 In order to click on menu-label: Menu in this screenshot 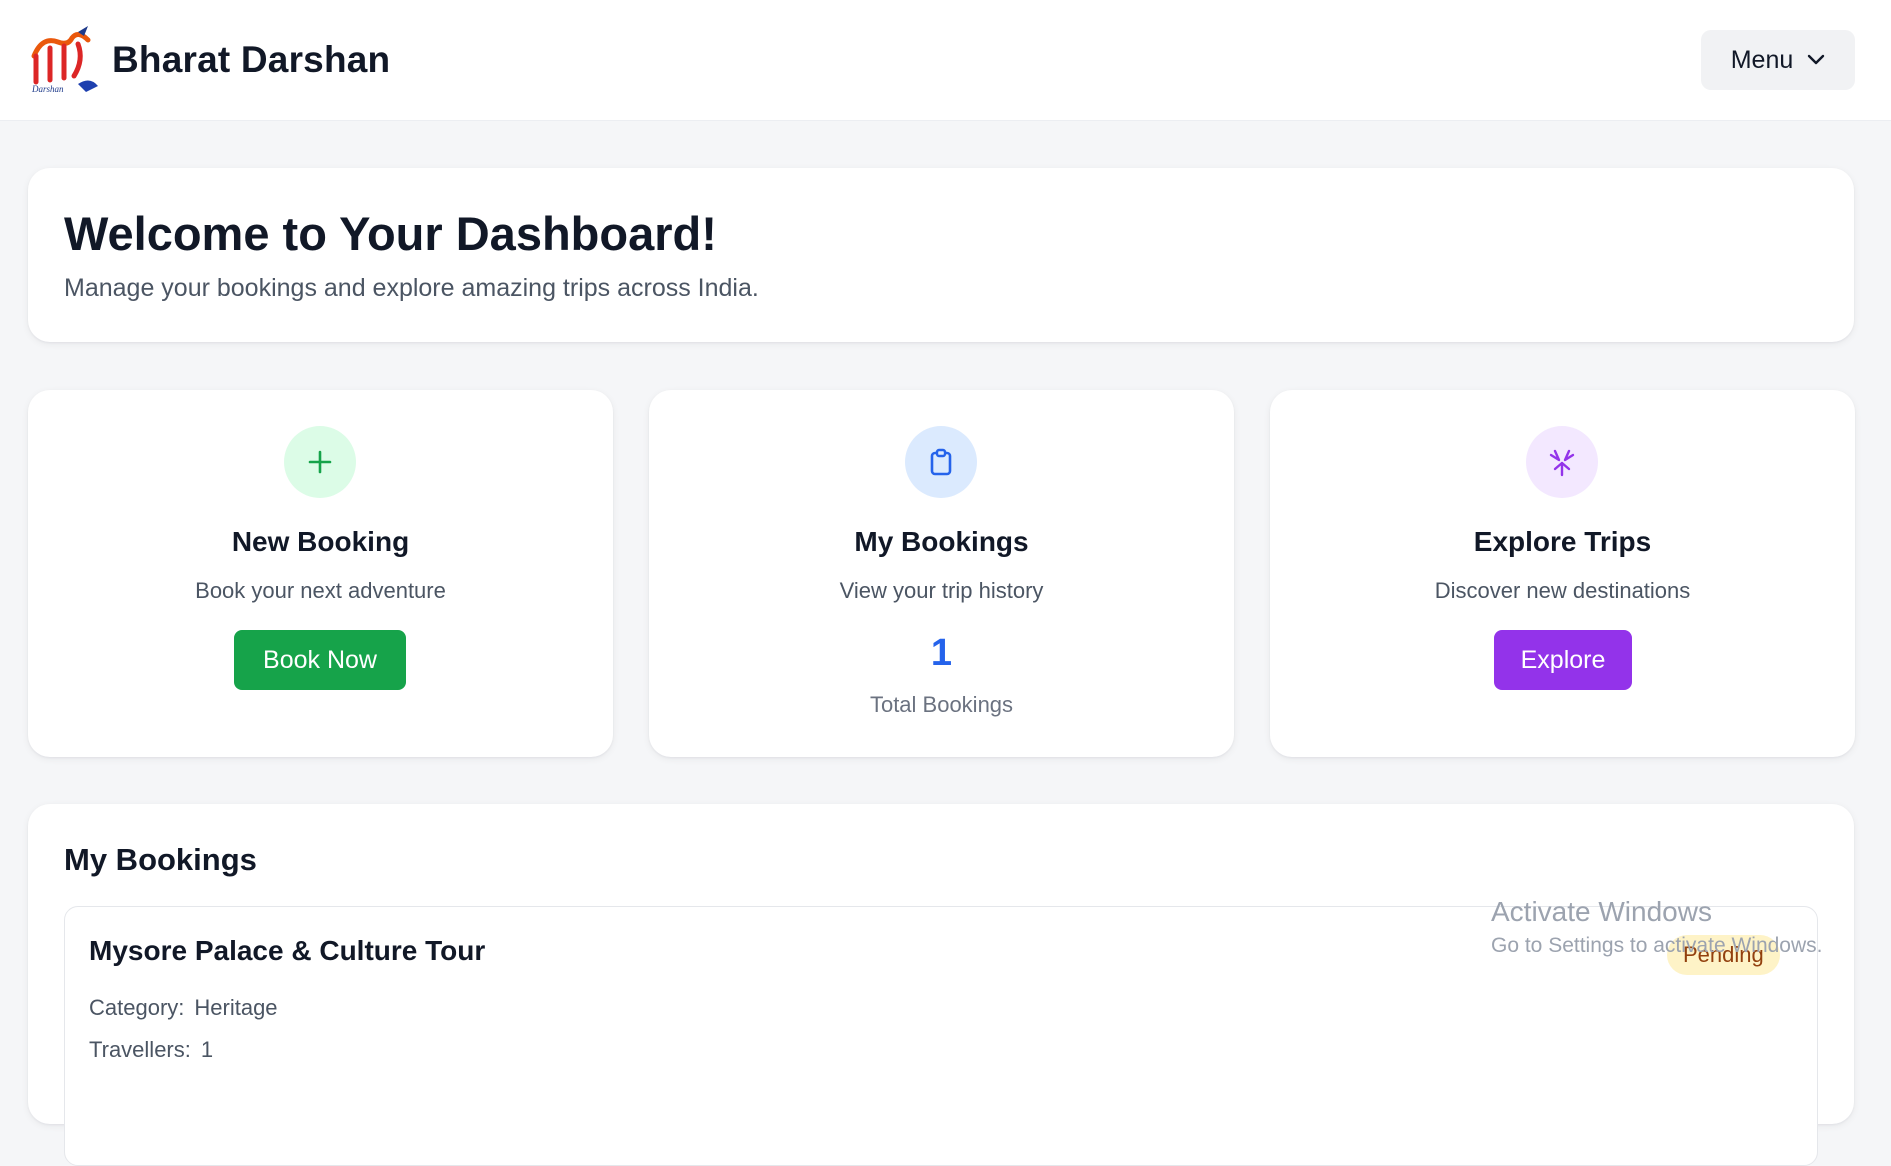, I will do `click(1762, 59)`.